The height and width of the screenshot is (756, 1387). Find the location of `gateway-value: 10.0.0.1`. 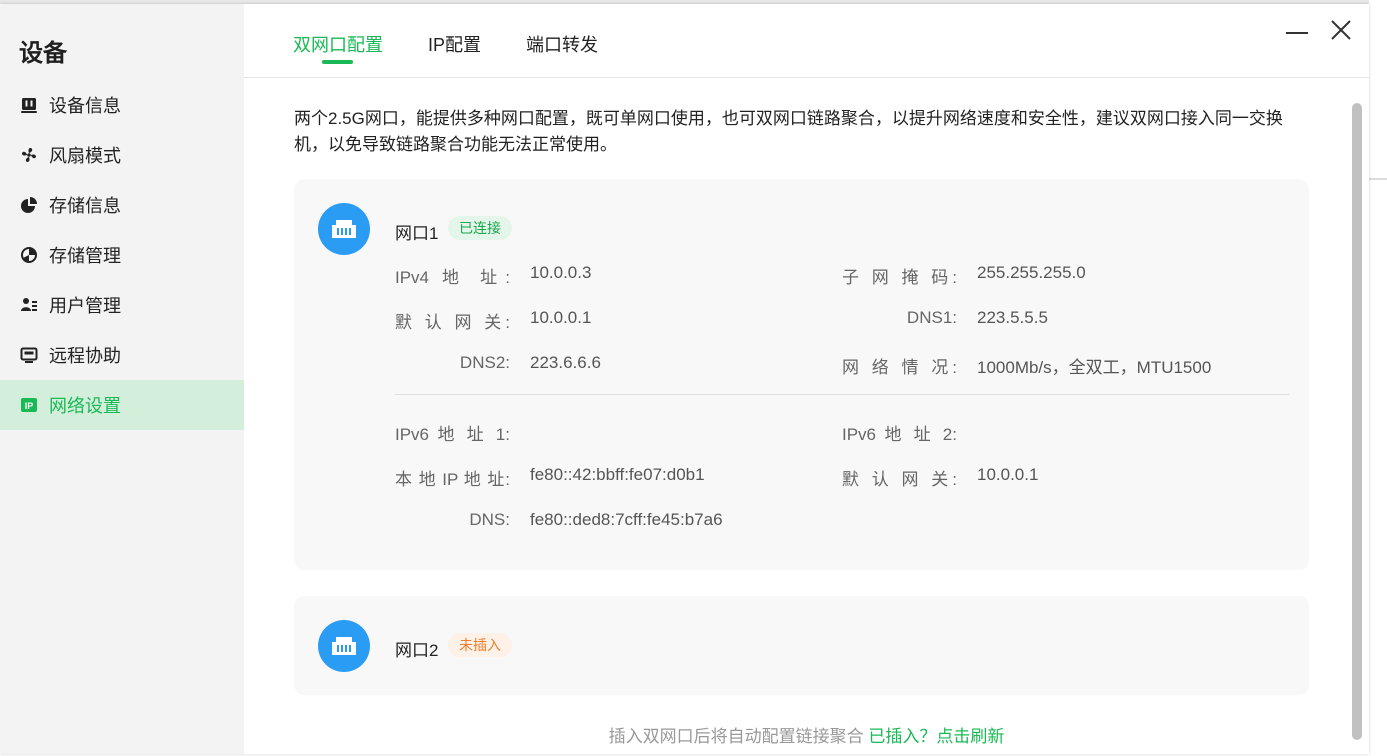

gateway-value: 10.0.0.1 is located at coordinates (561, 317).